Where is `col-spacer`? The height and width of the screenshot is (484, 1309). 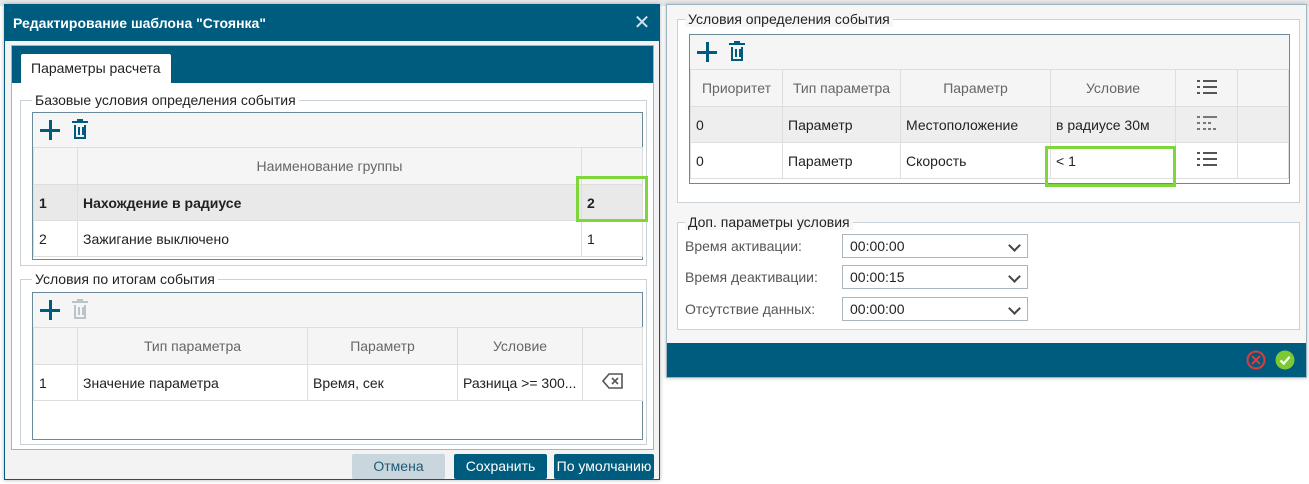 col-spacer is located at coordinates (1263, 88).